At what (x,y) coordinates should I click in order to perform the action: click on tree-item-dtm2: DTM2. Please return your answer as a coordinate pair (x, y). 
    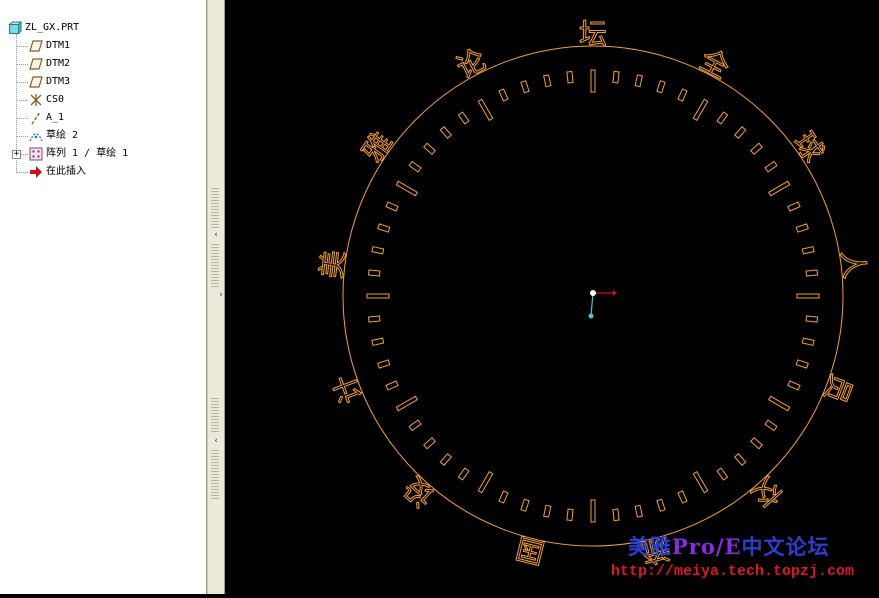
    Looking at the image, I should click on (49, 64).